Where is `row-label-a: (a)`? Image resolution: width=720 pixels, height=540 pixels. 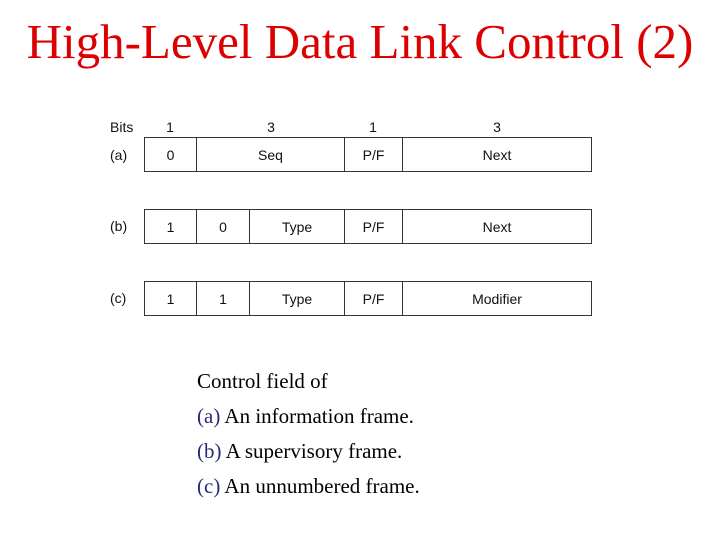
row-label-a: (a) is located at coordinates (119, 155).